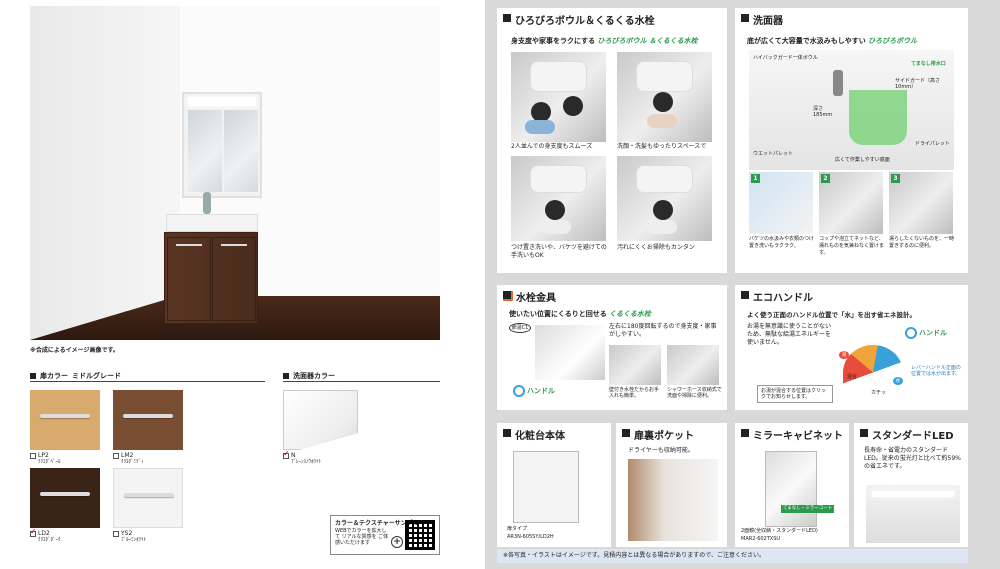 The width and height of the screenshot is (1000, 569). What do you see at coordinates (559, 251) in the screenshot?
I see `caption-3: つけ置き洗いや、バケツを避けての手洗いもOK` at bounding box center [559, 251].